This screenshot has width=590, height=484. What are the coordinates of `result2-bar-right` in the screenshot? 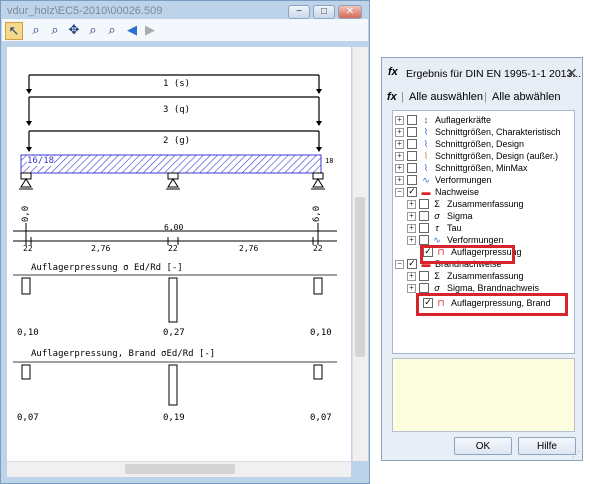 It's located at (318, 372).